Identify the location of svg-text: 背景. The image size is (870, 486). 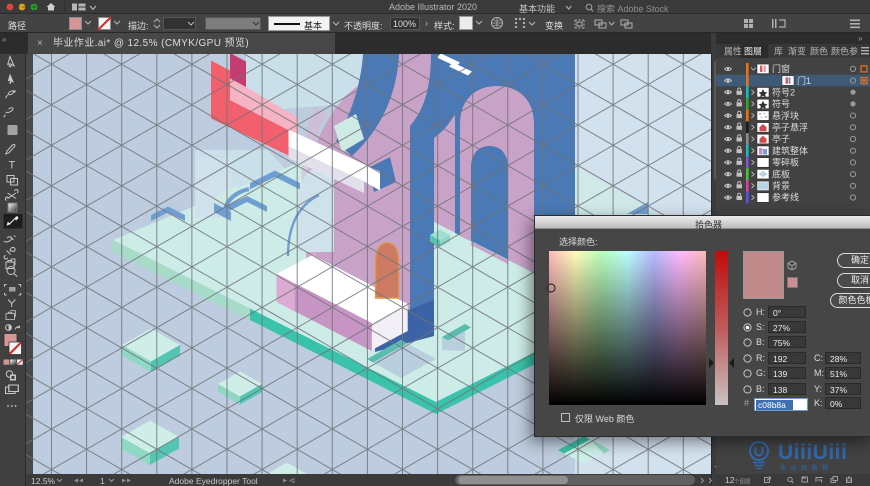
(781, 185).